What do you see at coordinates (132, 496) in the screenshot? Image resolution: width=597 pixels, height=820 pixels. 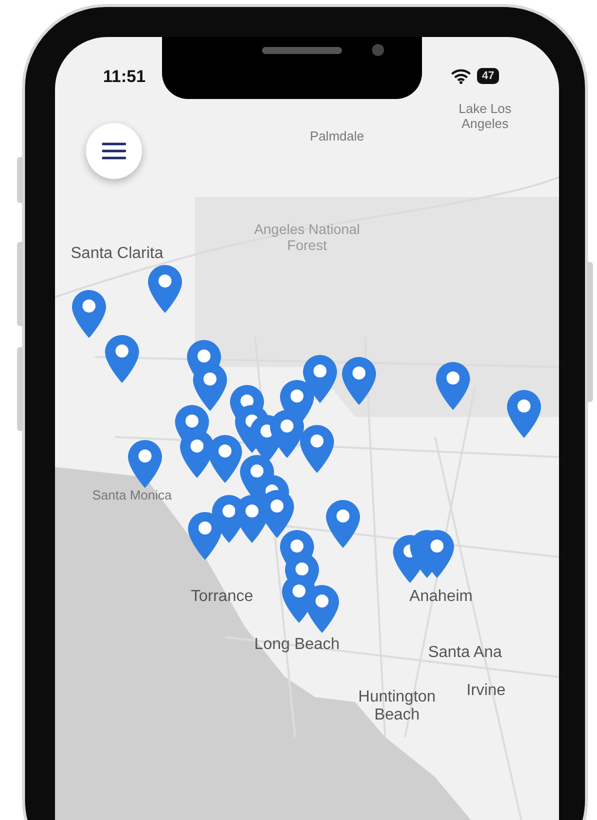 I see `map-label: Santa Monica` at bounding box center [132, 496].